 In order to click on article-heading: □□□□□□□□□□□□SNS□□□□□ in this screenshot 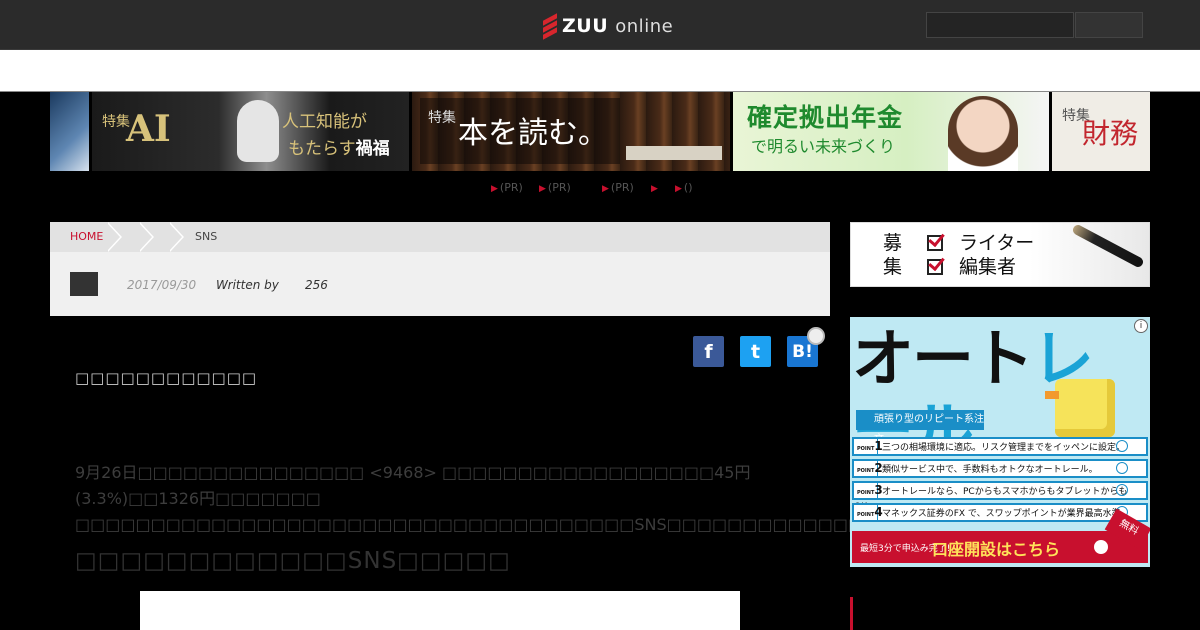, I will do `click(293, 561)`.